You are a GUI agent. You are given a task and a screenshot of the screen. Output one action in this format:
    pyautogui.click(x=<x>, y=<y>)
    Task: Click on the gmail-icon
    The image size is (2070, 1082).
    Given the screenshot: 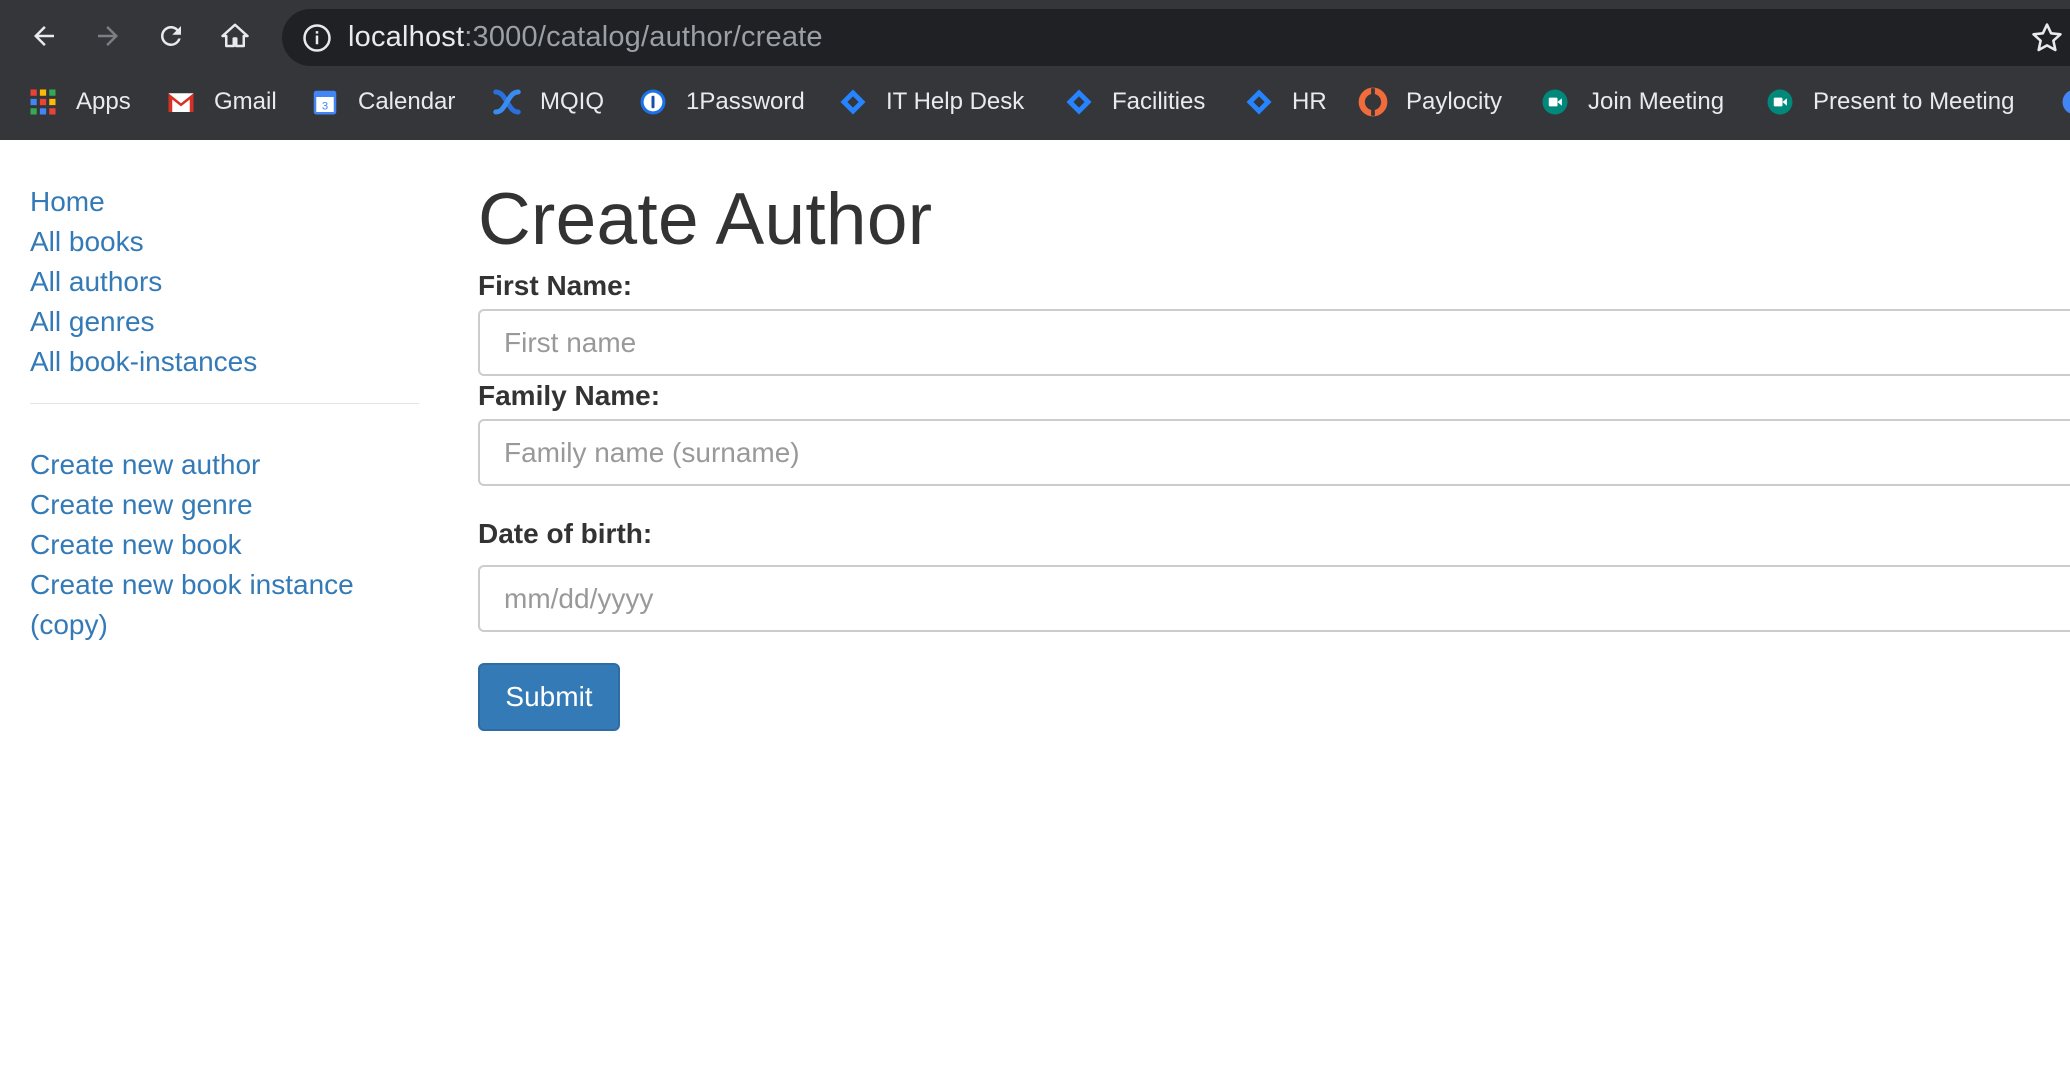 What is the action you would take?
    pyautogui.click(x=181, y=102)
    